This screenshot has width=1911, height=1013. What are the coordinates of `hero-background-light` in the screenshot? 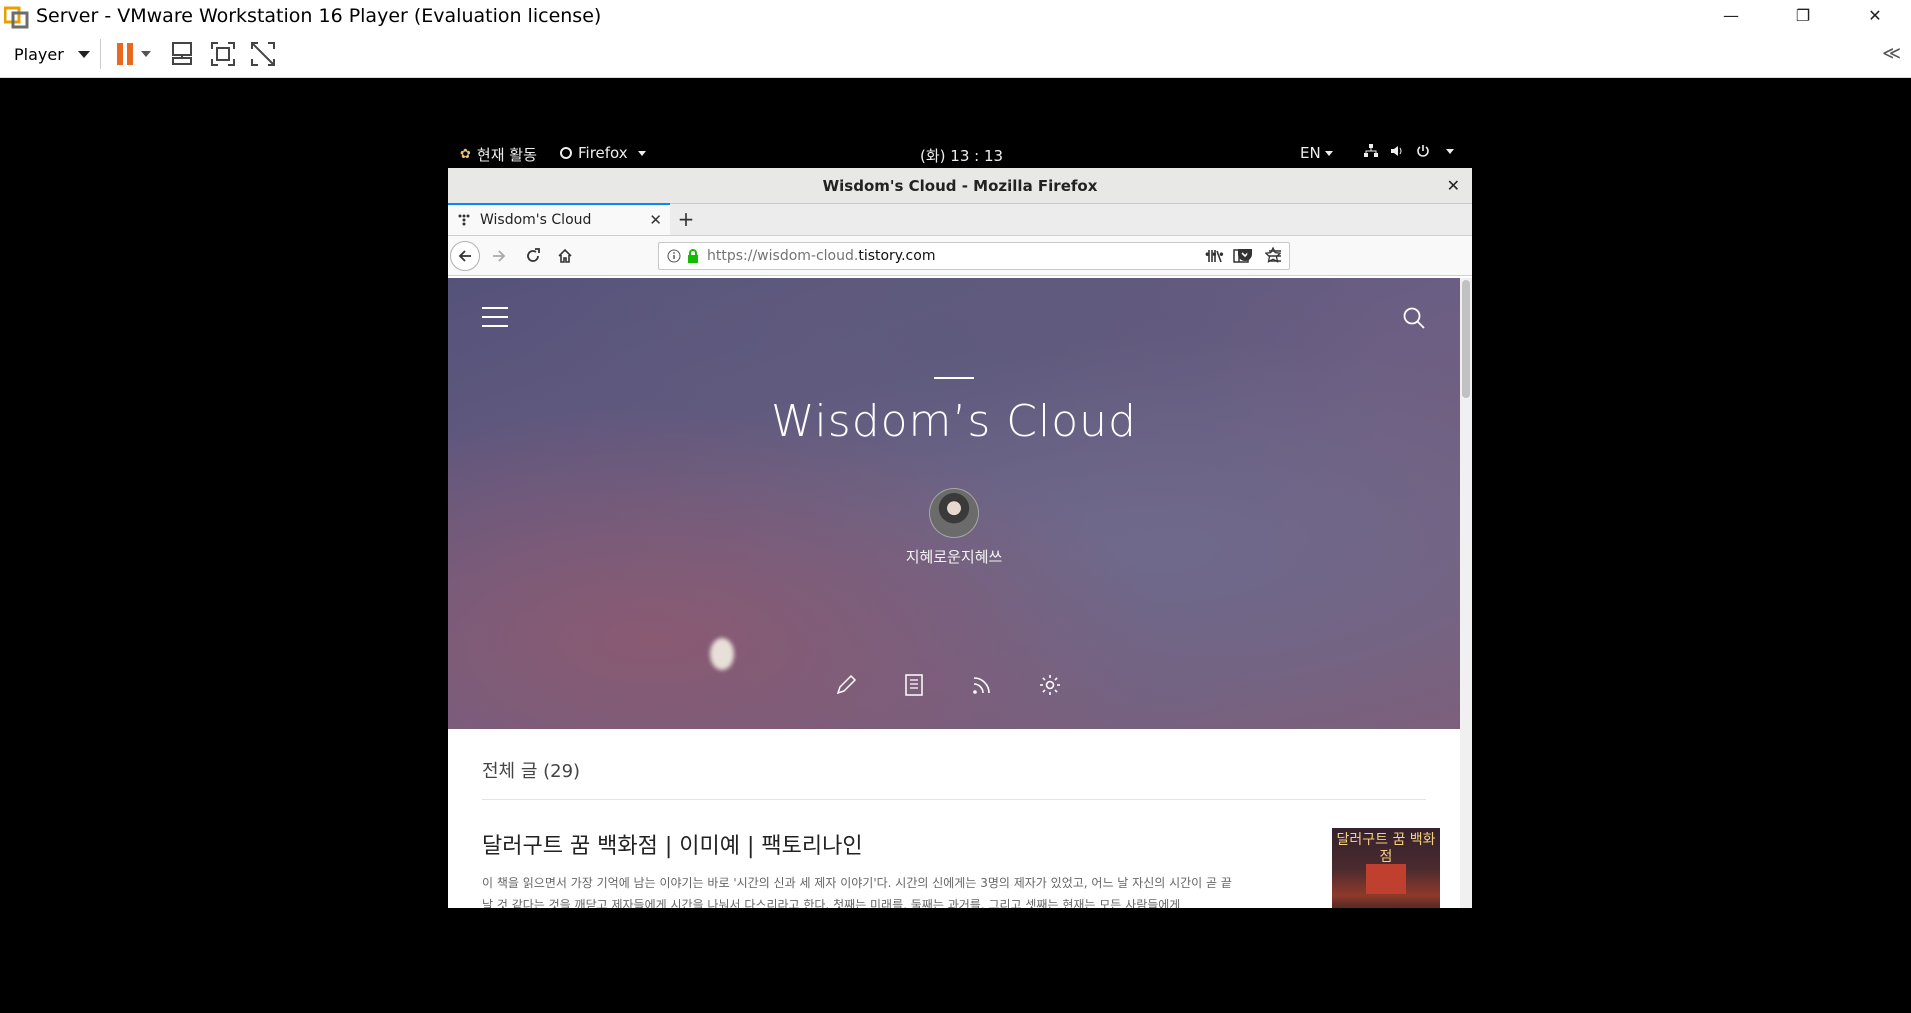 It's located at (722, 654).